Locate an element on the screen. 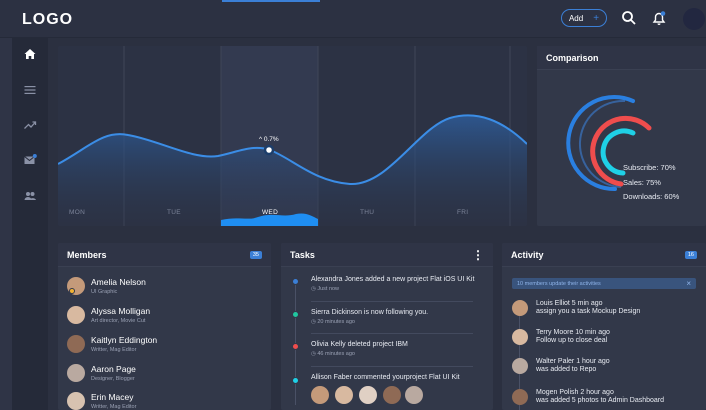  task-time: ◷ Just now is located at coordinates (325, 289).